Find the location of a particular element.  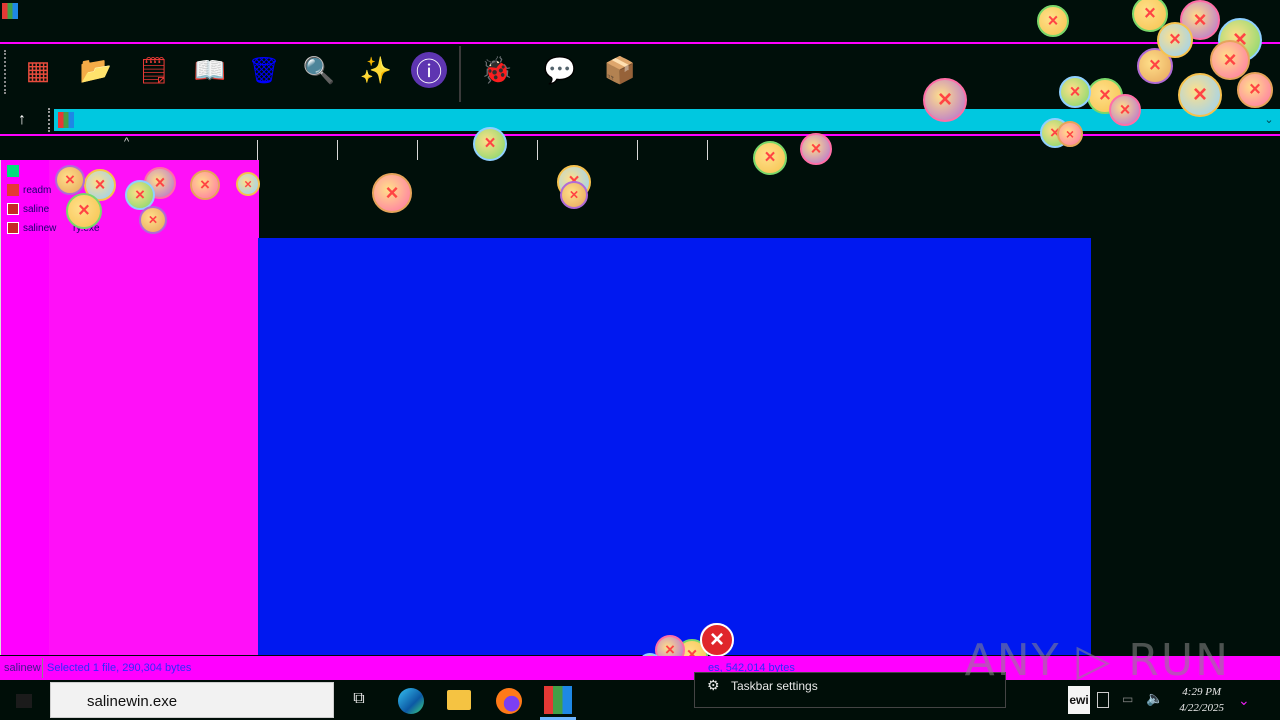

list-item: readm is located at coordinates (29, 190).